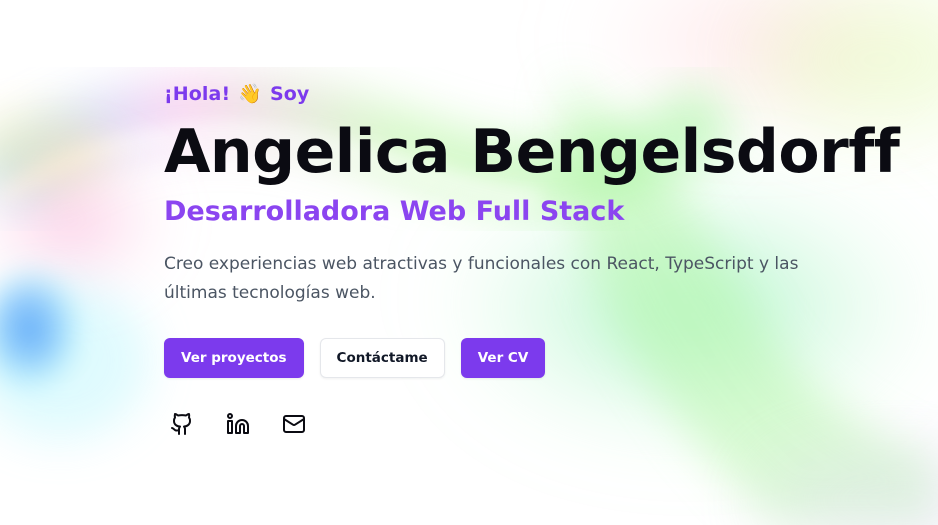  Describe the element at coordinates (525, 424) in the screenshot. I see `social-links` at that location.